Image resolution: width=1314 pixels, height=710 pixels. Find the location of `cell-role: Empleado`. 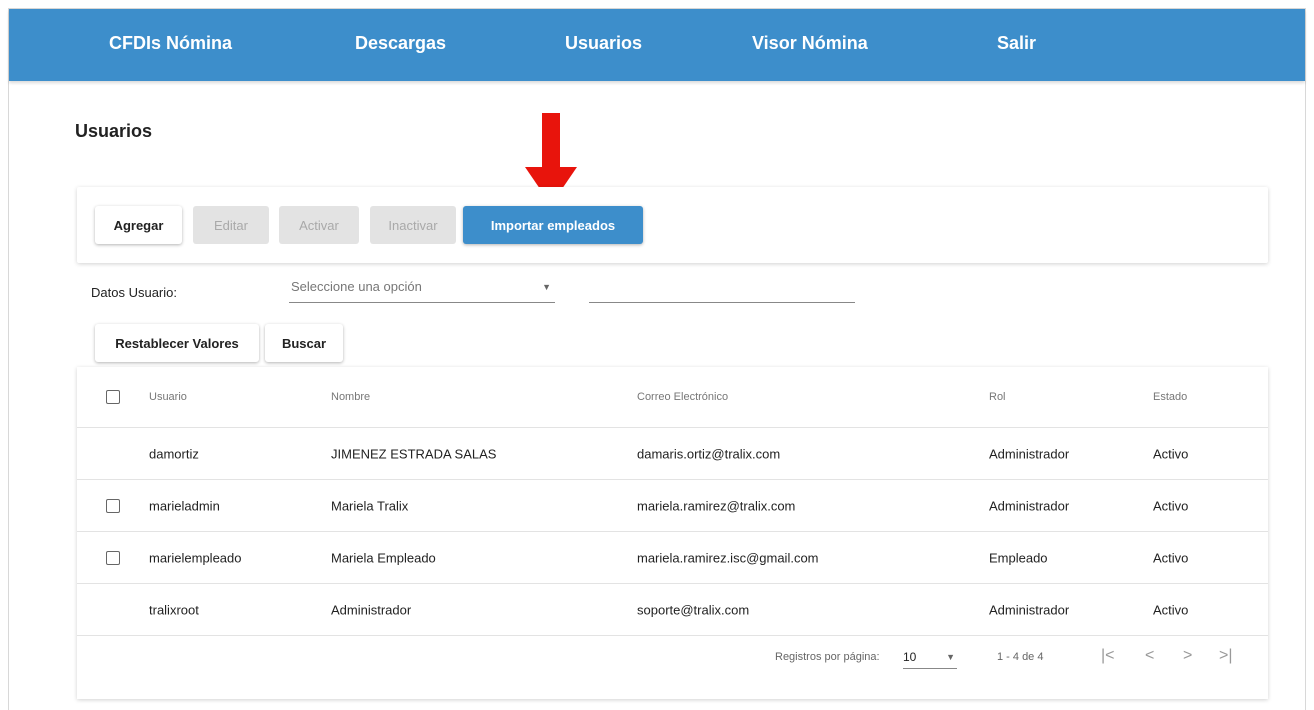

cell-role: Empleado is located at coordinates (1018, 557).